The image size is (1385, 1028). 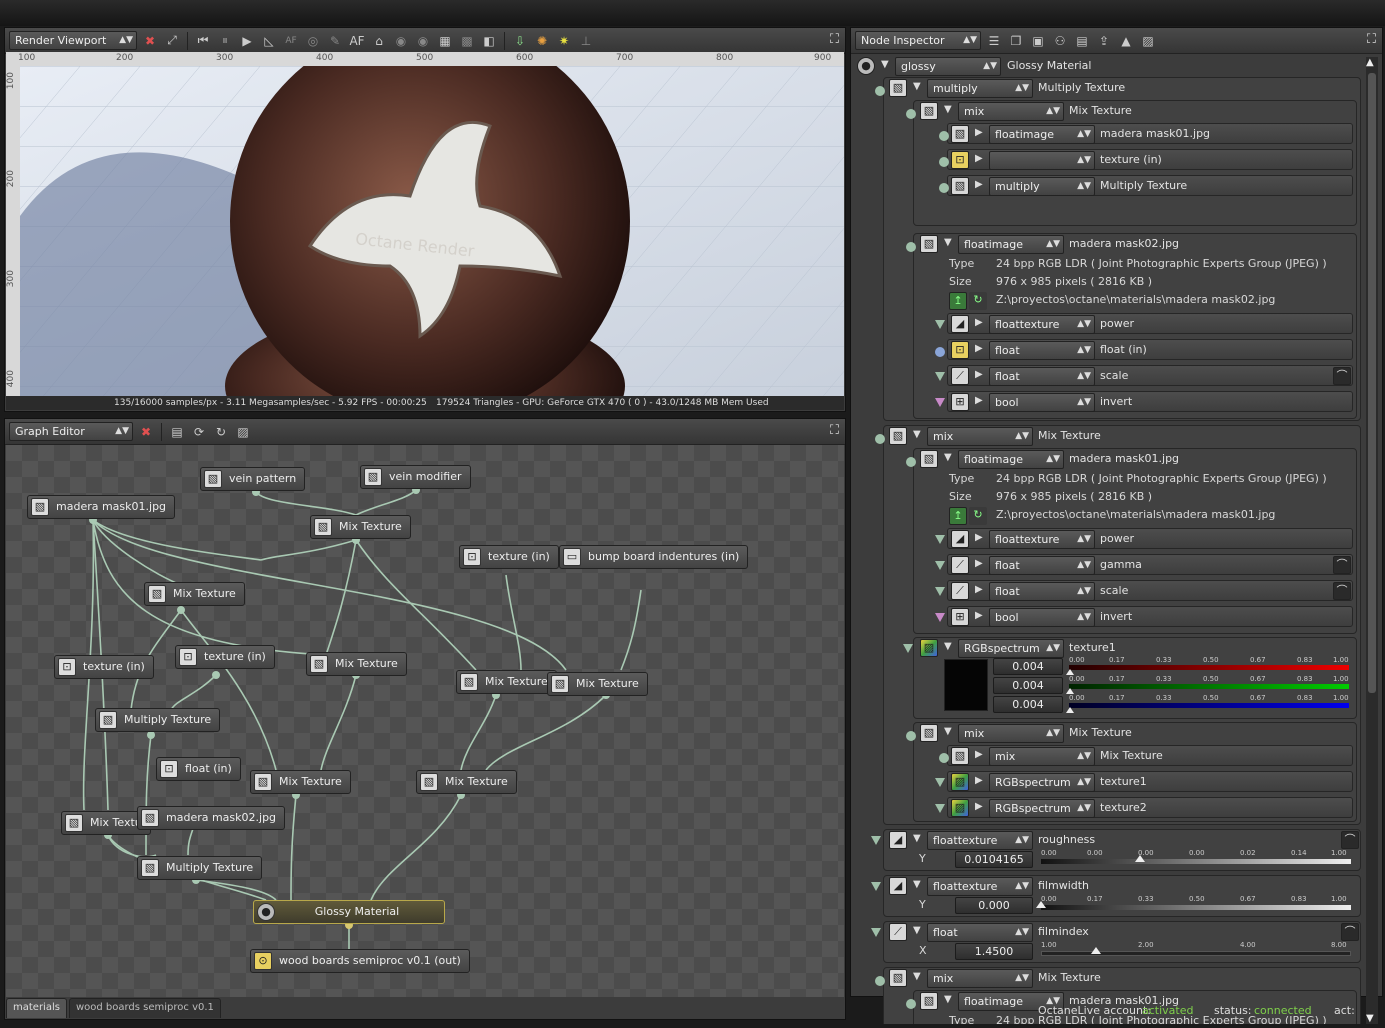 What do you see at coordinates (520, 41) in the screenshot?
I see `save-icon: ⇩` at bounding box center [520, 41].